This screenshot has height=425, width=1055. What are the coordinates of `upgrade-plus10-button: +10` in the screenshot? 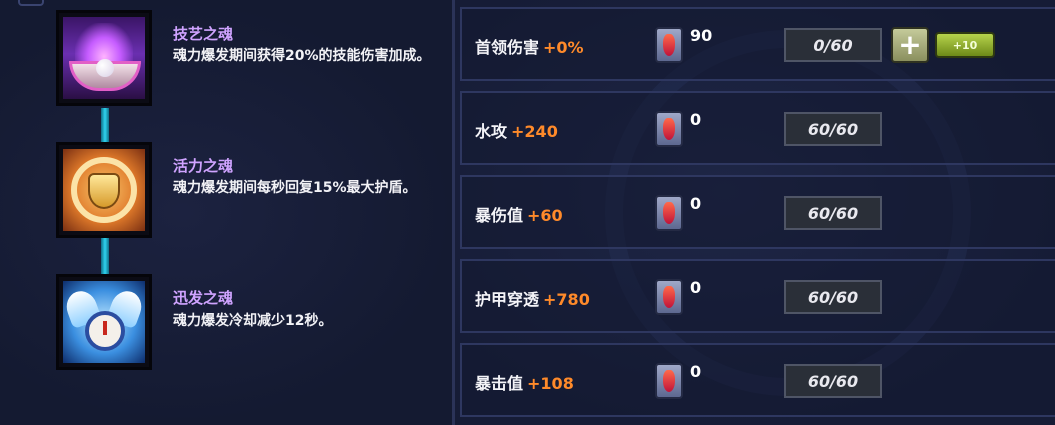 It's located at (965, 45).